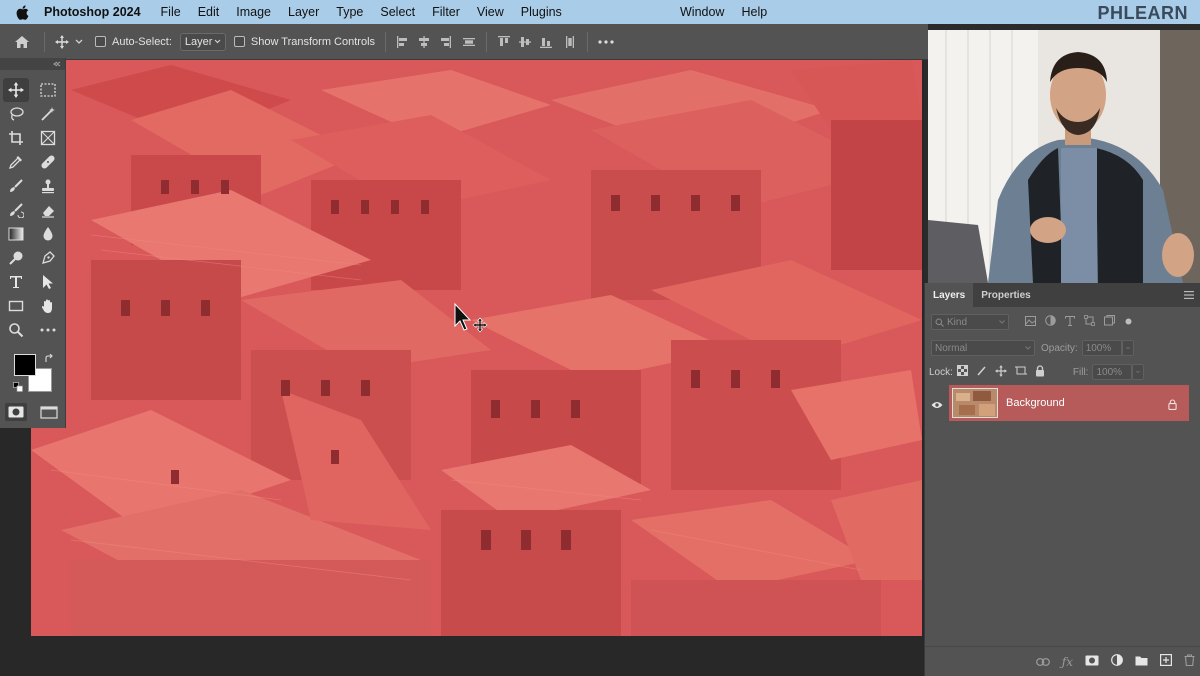 Image resolution: width=1200 pixels, height=676 pixels. I want to click on distribute-horizontal-icon, so click(469, 42).